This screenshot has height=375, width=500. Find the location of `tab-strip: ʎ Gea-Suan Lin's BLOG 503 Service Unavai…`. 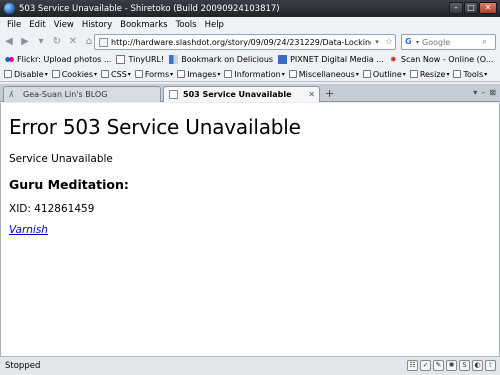

tab-strip: ʎ Gea-Suan Lin's BLOG 503 Service Unavai… is located at coordinates (250, 93).